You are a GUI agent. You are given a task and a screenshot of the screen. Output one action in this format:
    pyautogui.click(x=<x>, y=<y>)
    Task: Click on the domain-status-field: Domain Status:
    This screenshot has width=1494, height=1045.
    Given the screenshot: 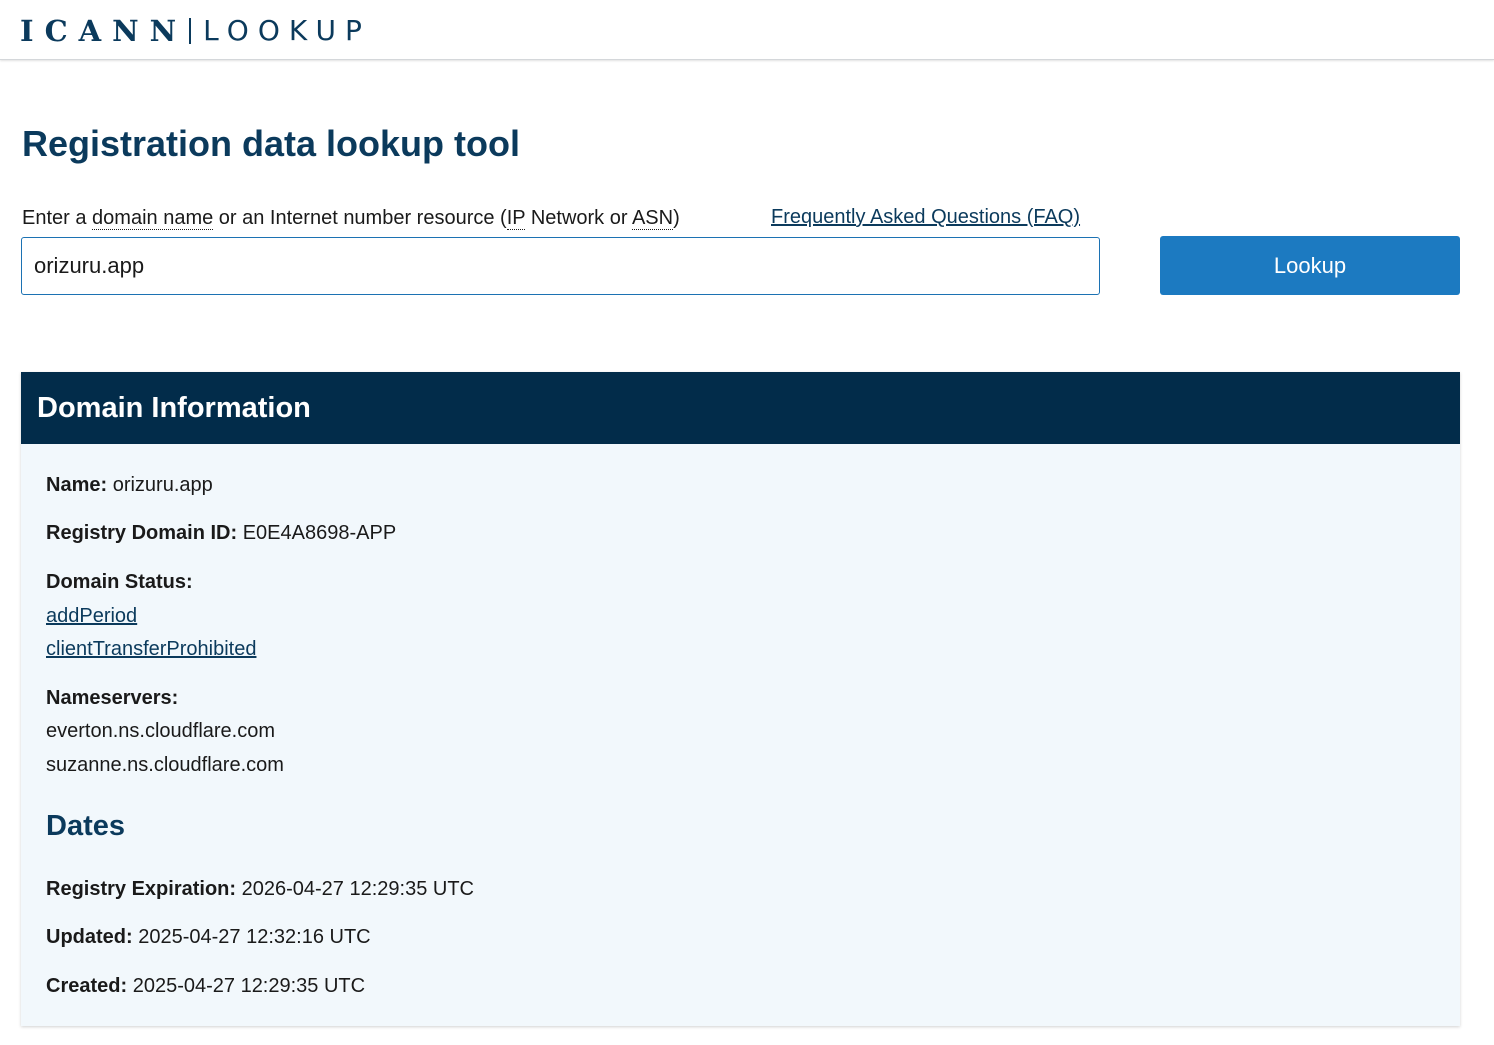 What is the action you would take?
    pyautogui.click(x=119, y=582)
    